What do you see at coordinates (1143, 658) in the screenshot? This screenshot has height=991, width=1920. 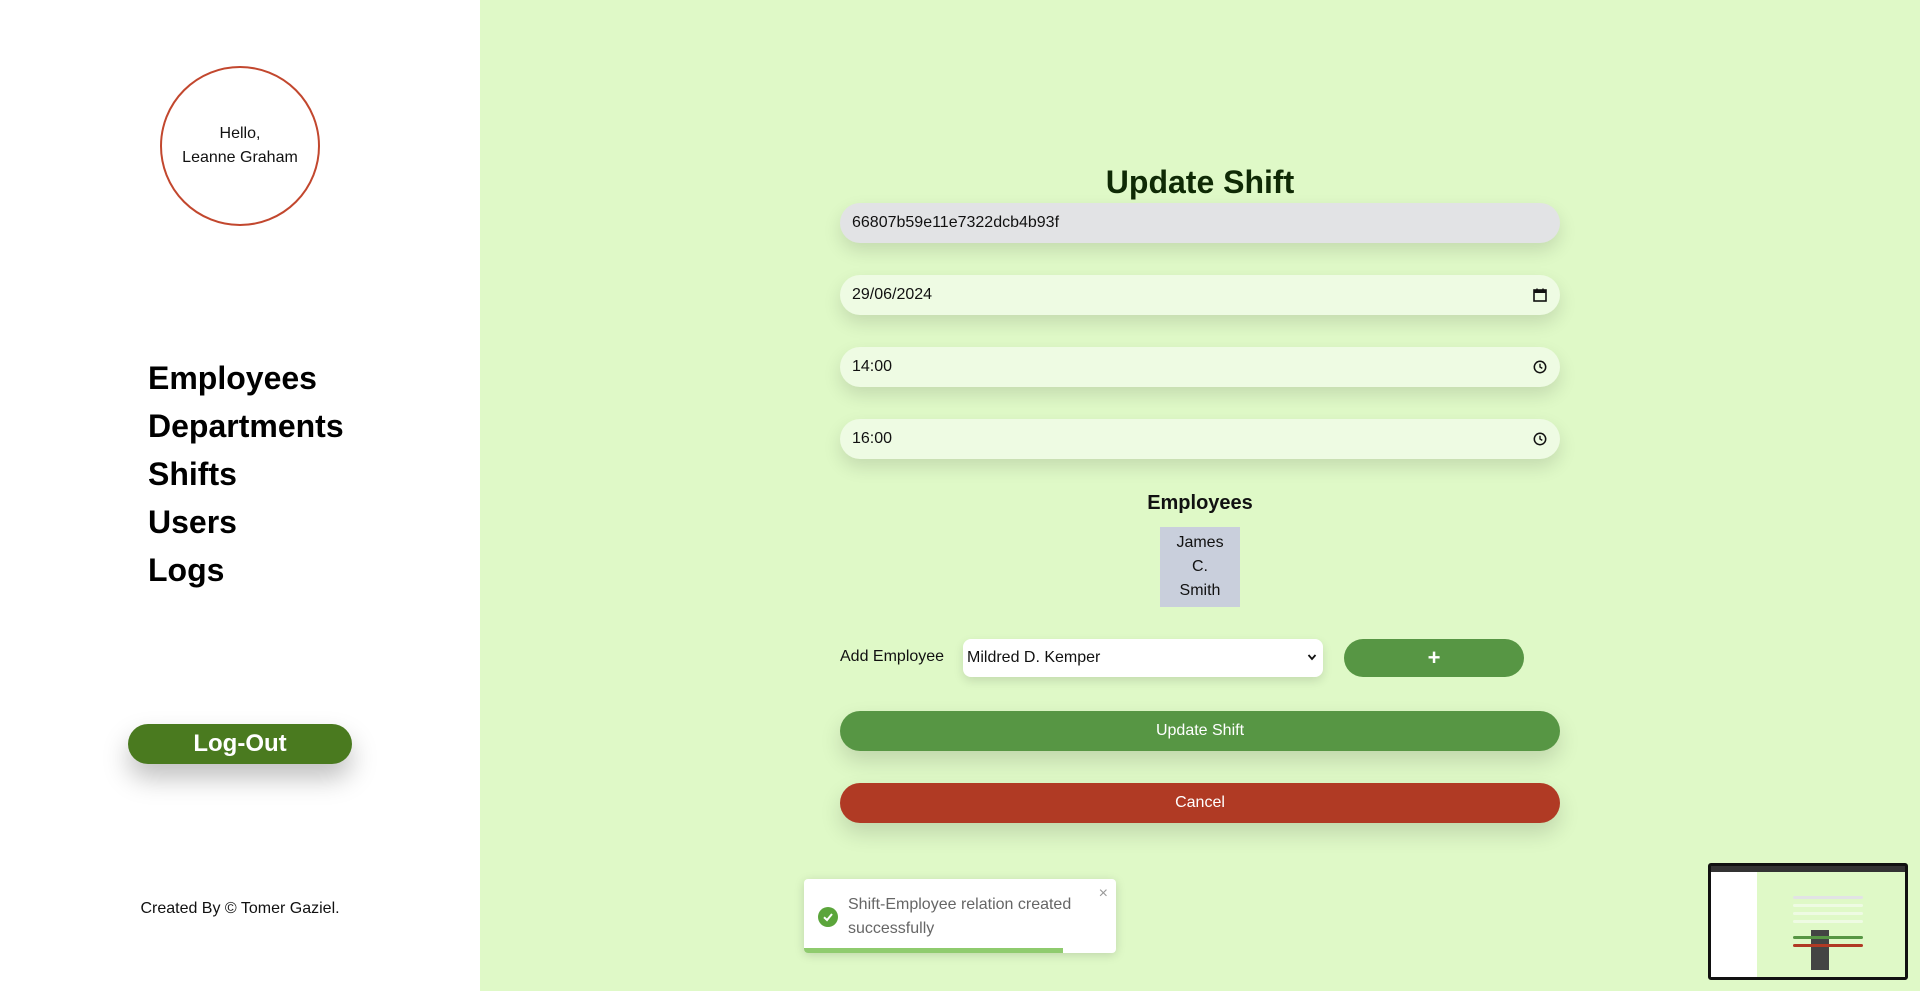 I see `add-employee-select: Mildred D. Kemper` at bounding box center [1143, 658].